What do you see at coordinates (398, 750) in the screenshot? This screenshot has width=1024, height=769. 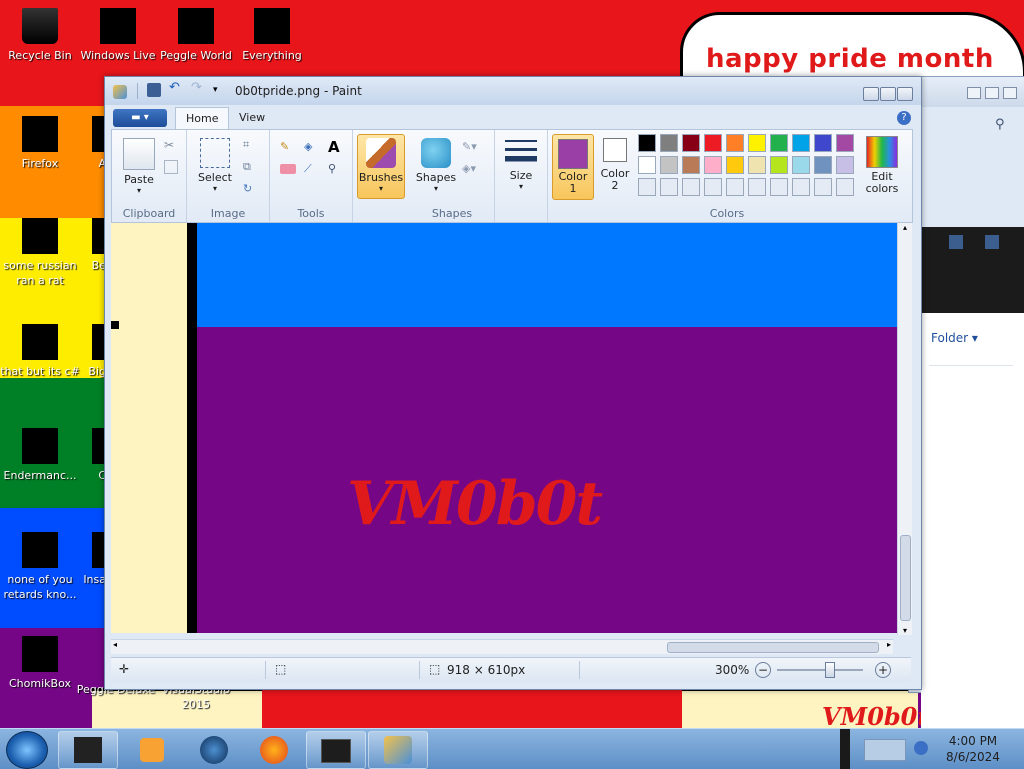 I see `taskbar-paint` at bounding box center [398, 750].